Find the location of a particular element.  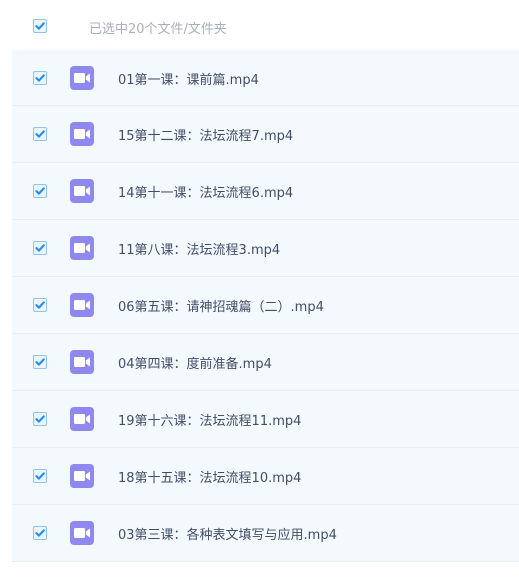

file-row: 11第八课：法坛流程3.mp4 is located at coordinates (265, 248).